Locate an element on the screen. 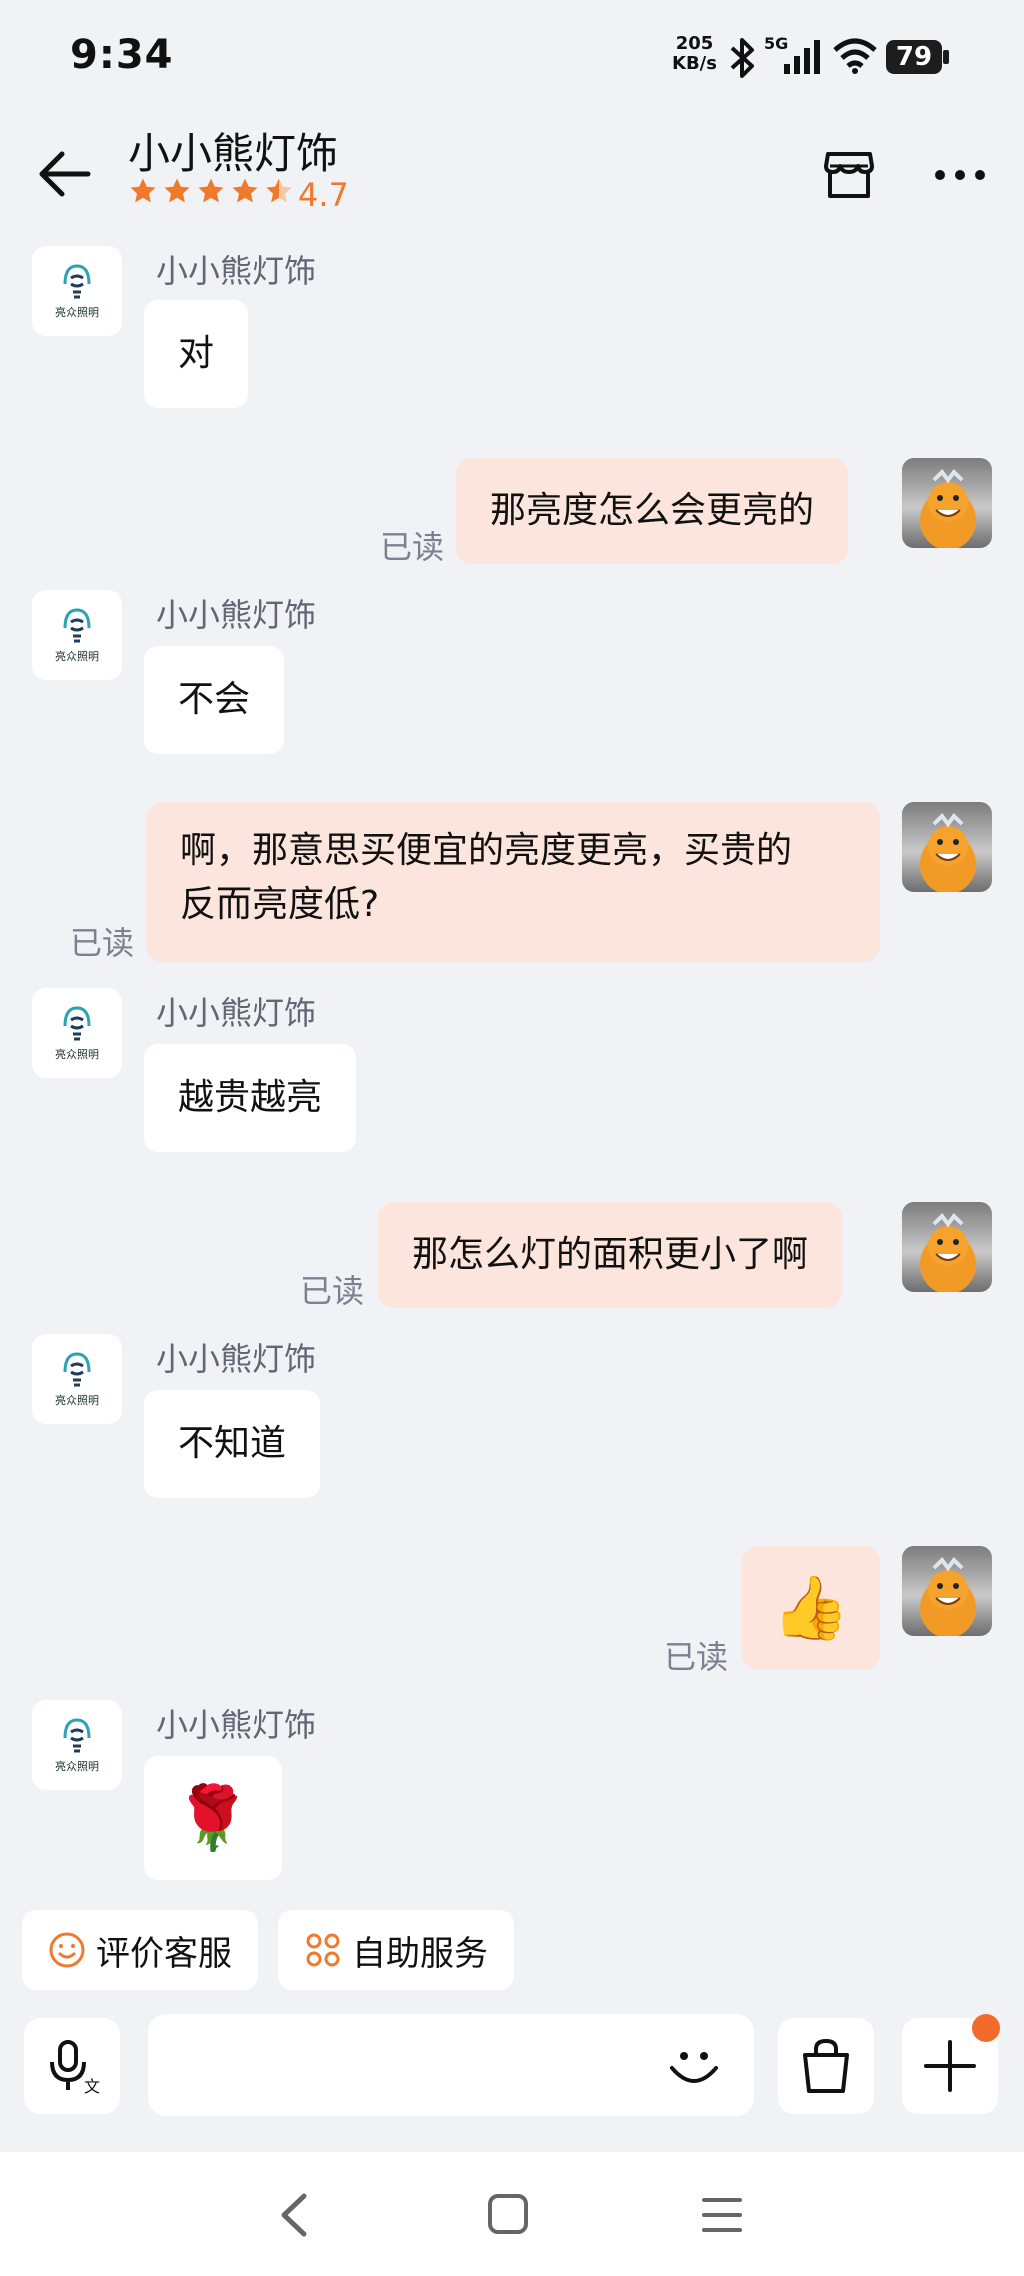 This screenshot has height=2276, width=1024. battery-tip is located at coordinates (946, 57).